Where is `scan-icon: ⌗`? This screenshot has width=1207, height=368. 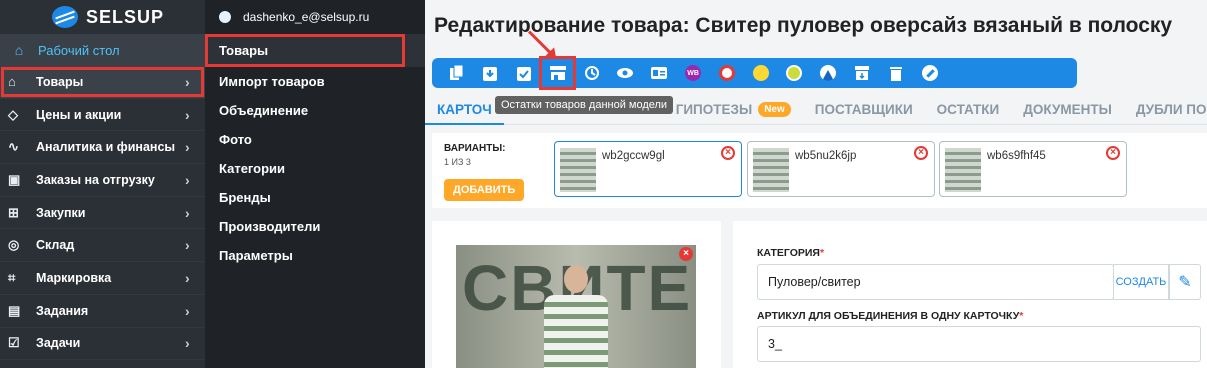 scan-icon: ⌗ is located at coordinates (12, 277).